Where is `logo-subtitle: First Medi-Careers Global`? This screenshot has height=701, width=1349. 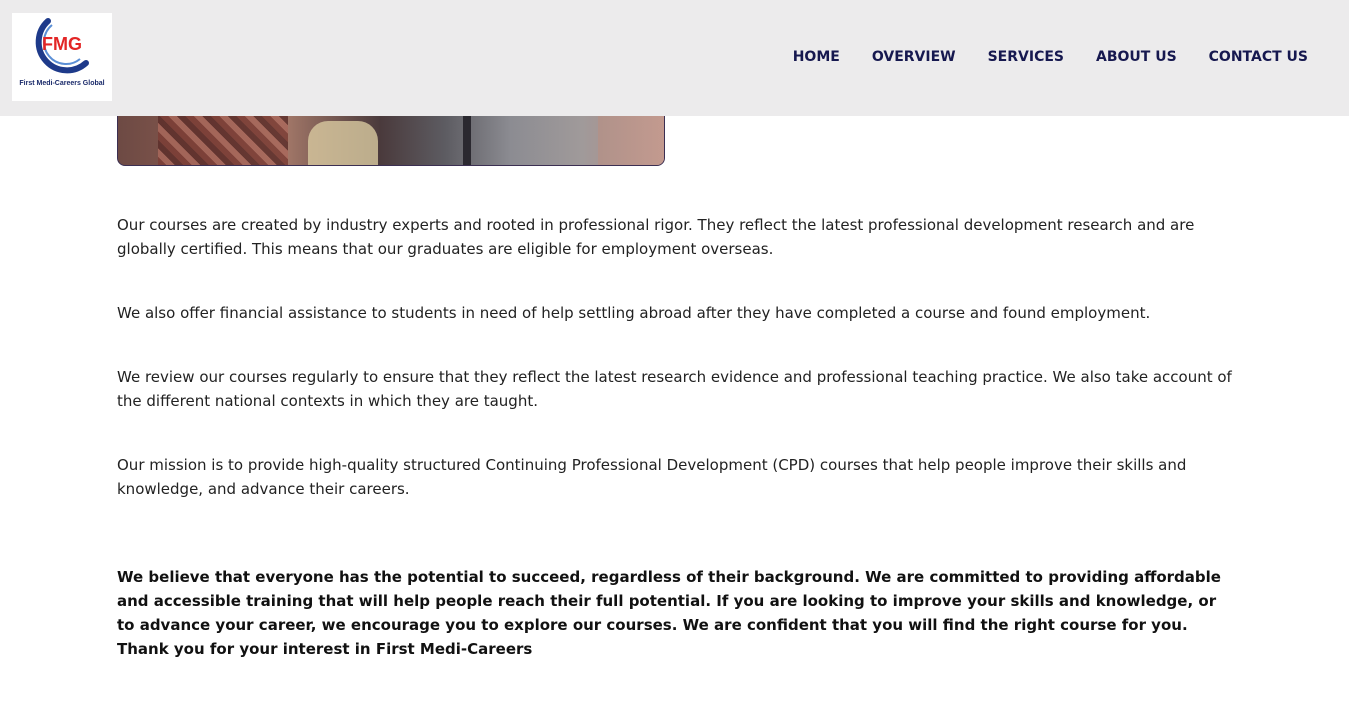 logo-subtitle: First Medi-Careers Global is located at coordinates (62, 83).